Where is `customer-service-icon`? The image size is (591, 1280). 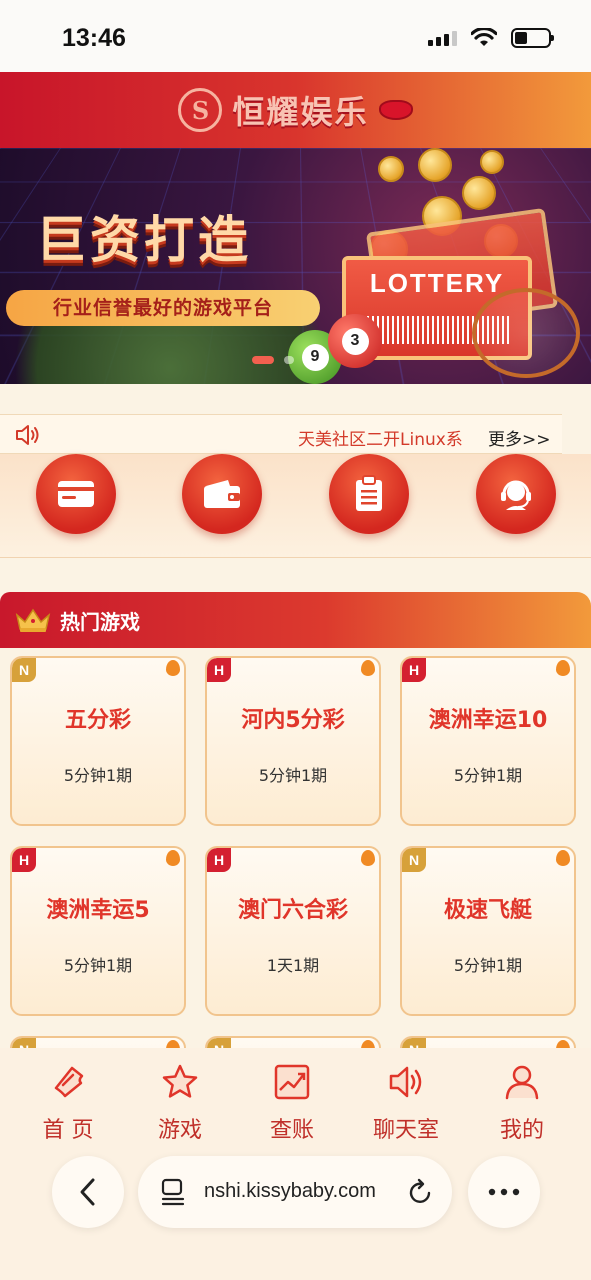
customer-service-icon is located at coordinates (516, 495).